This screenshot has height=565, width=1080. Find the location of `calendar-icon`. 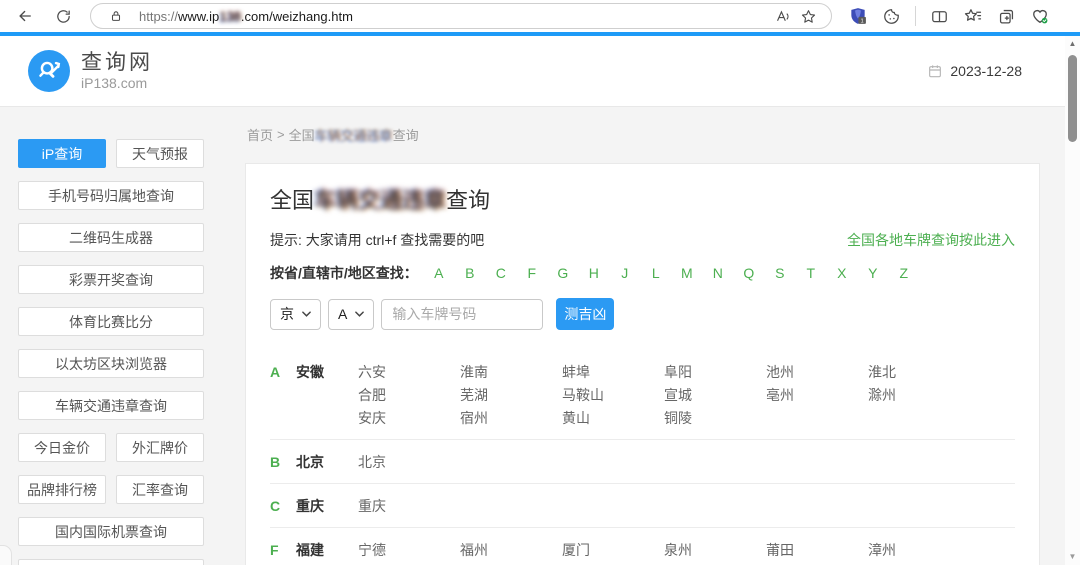

calendar-icon is located at coordinates (935, 71).